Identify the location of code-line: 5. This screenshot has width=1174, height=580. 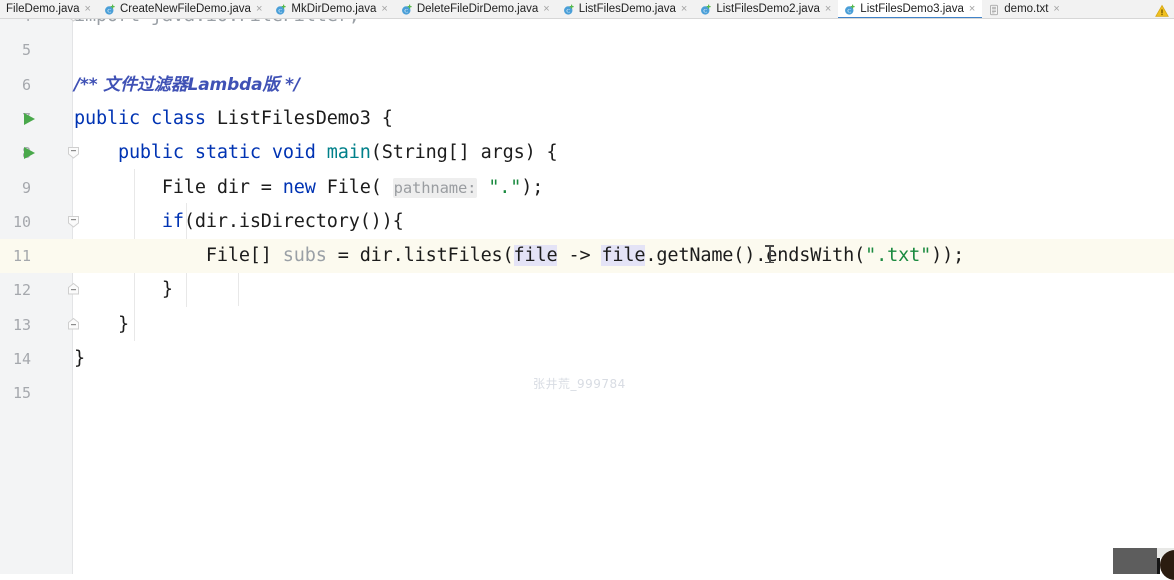
(587, 50).